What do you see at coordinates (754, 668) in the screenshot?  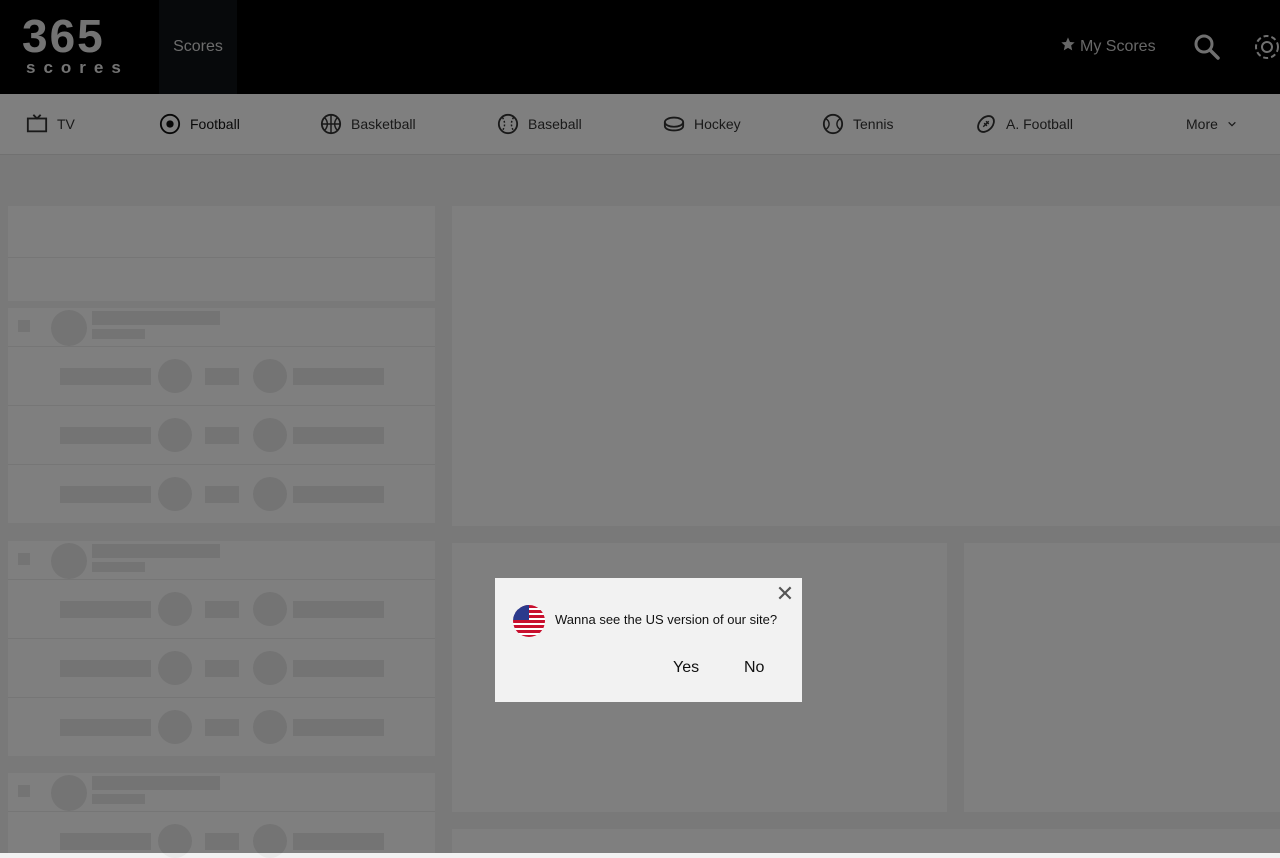 I see `no-button: No` at bounding box center [754, 668].